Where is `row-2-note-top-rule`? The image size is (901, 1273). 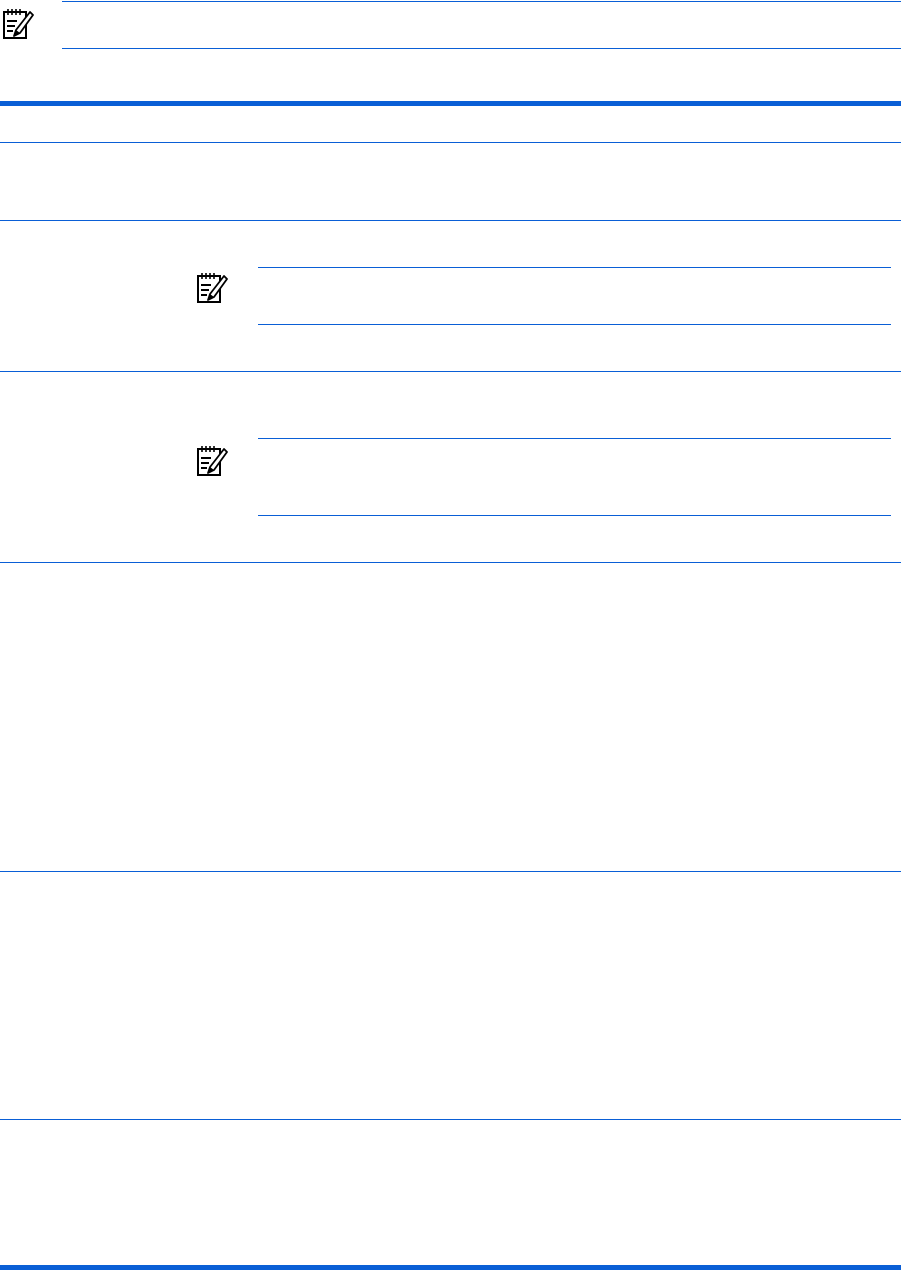 row-2-note-top-rule is located at coordinates (574, 267).